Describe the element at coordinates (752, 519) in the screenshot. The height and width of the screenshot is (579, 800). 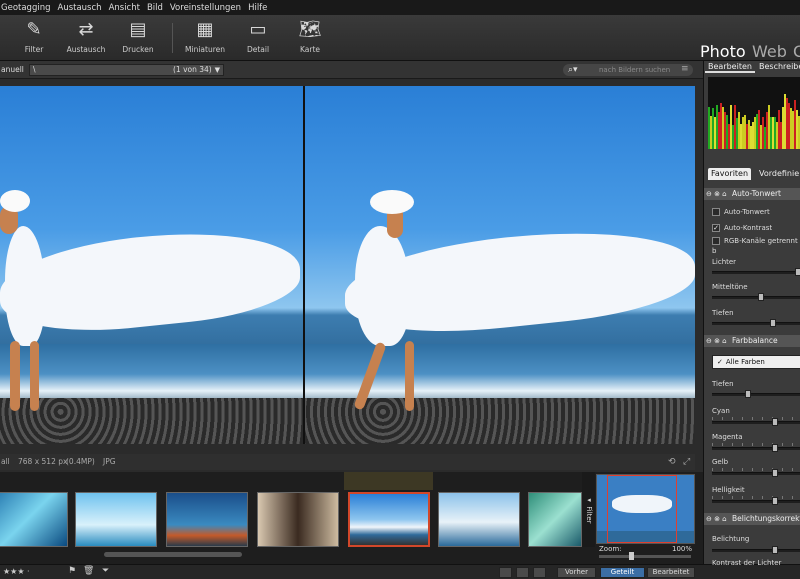
I see `section-belichtung: ⊖ ⊗ ⌂ Belichtungskorrektu` at that location.